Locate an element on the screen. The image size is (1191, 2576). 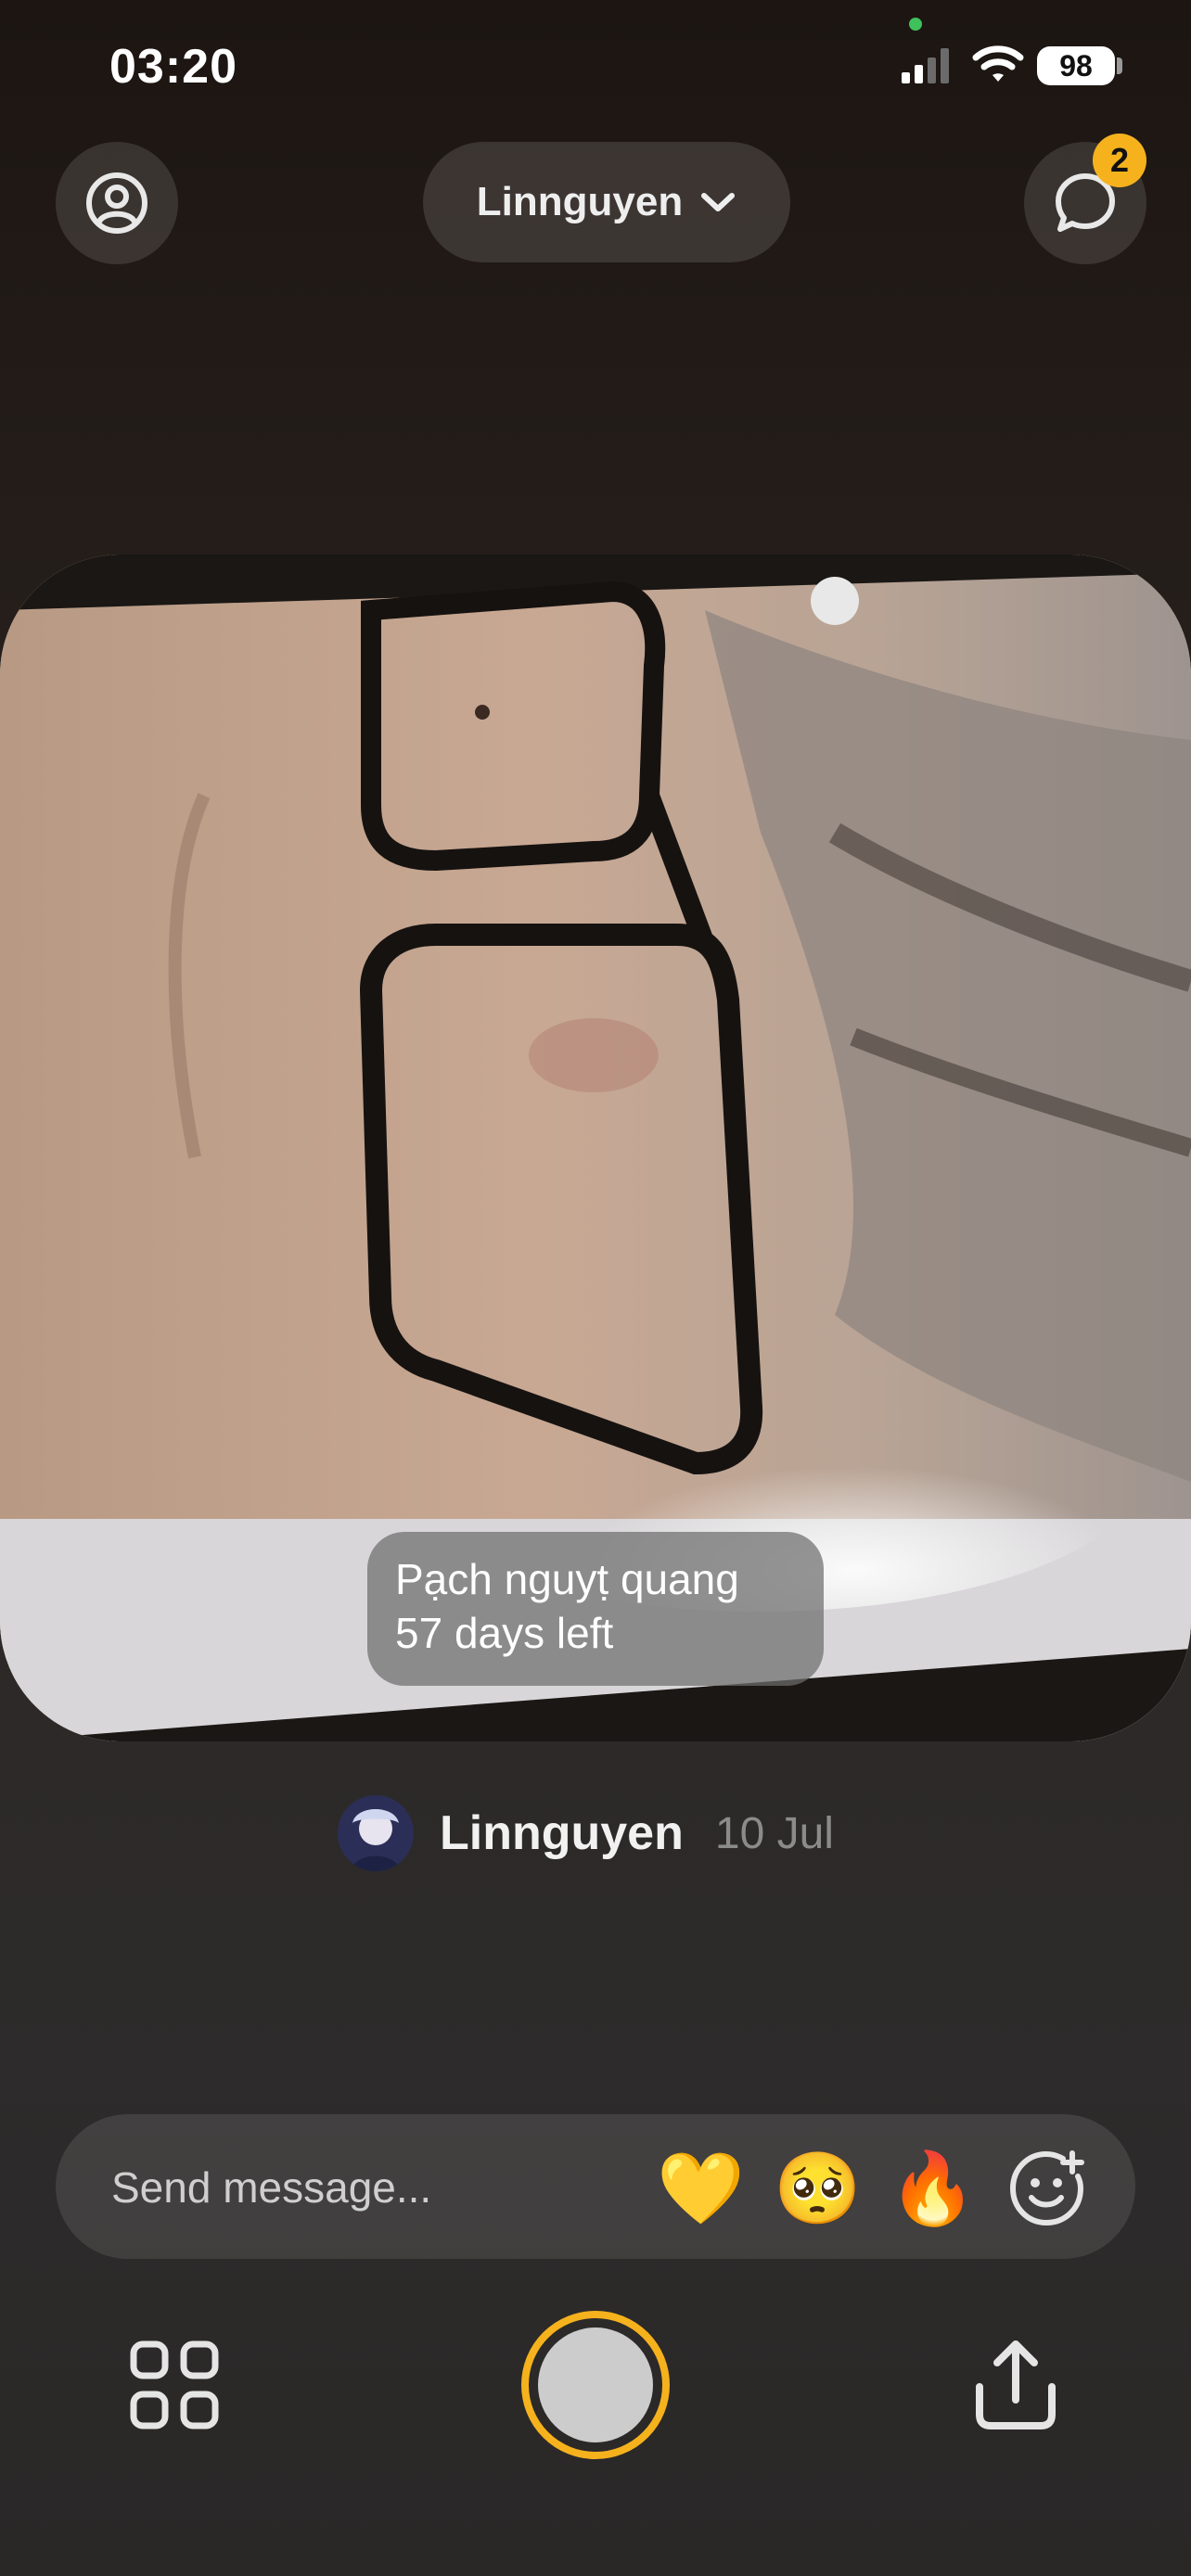
post-author-row: Linnguyen 10 Jul is located at coordinates (586, 1833).